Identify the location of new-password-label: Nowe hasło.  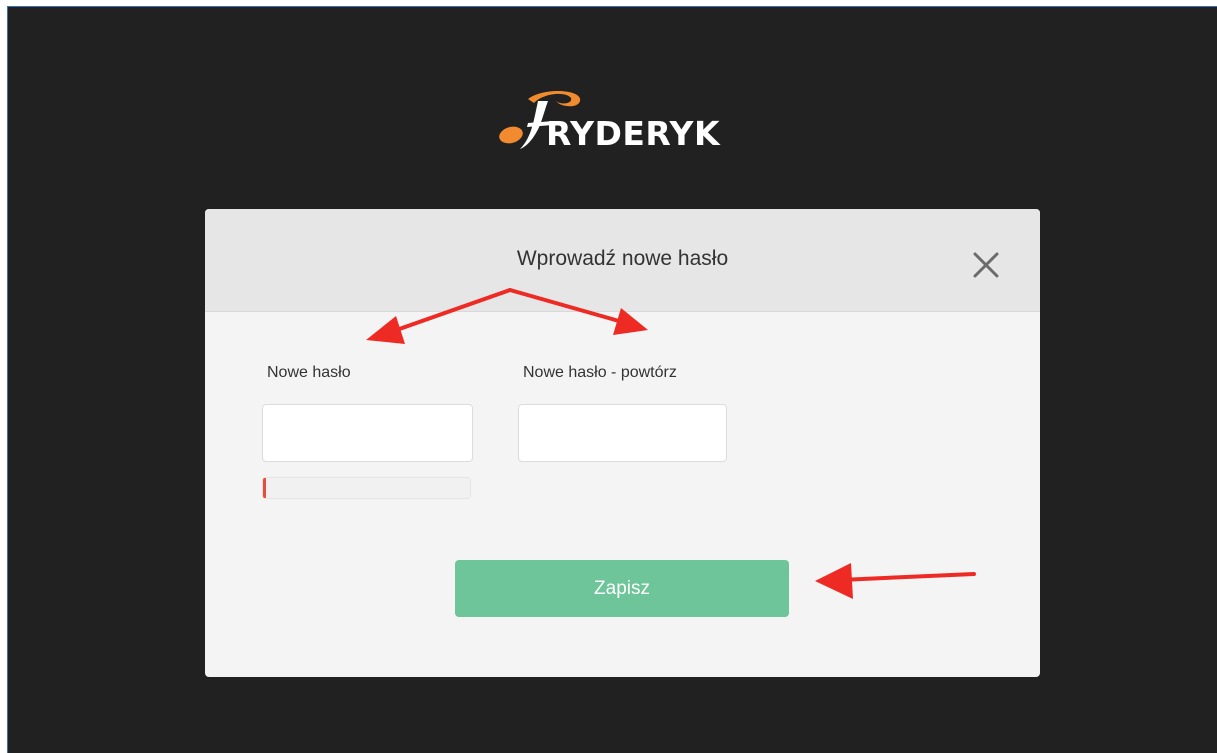
(309, 372).